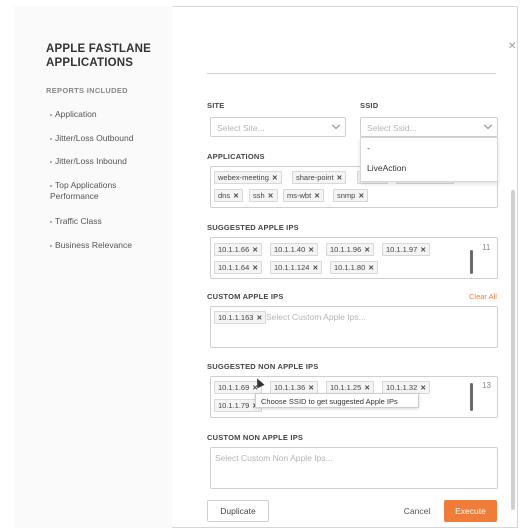  What do you see at coordinates (429, 168) in the screenshot?
I see `ssid-option: LiveAction` at bounding box center [429, 168].